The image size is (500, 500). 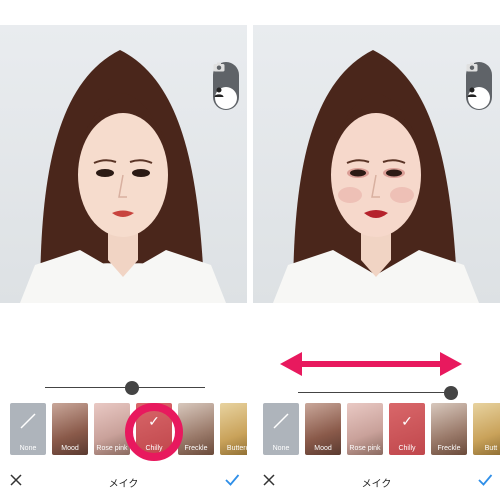 What do you see at coordinates (407, 448) in the screenshot?
I see `filter-label: Chilly` at bounding box center [407, 448].